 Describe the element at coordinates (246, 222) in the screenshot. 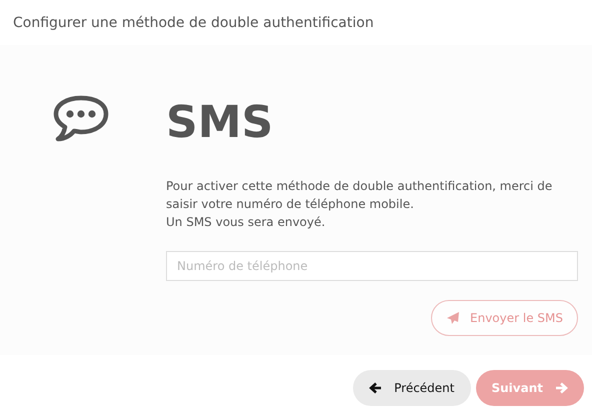

I see `description-text: Un SMS vous sera envoyé.` at that location.